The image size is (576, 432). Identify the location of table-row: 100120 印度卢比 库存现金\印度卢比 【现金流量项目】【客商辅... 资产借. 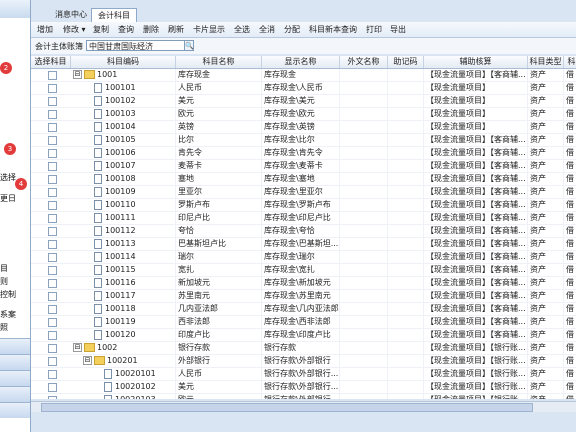
(303, 335).